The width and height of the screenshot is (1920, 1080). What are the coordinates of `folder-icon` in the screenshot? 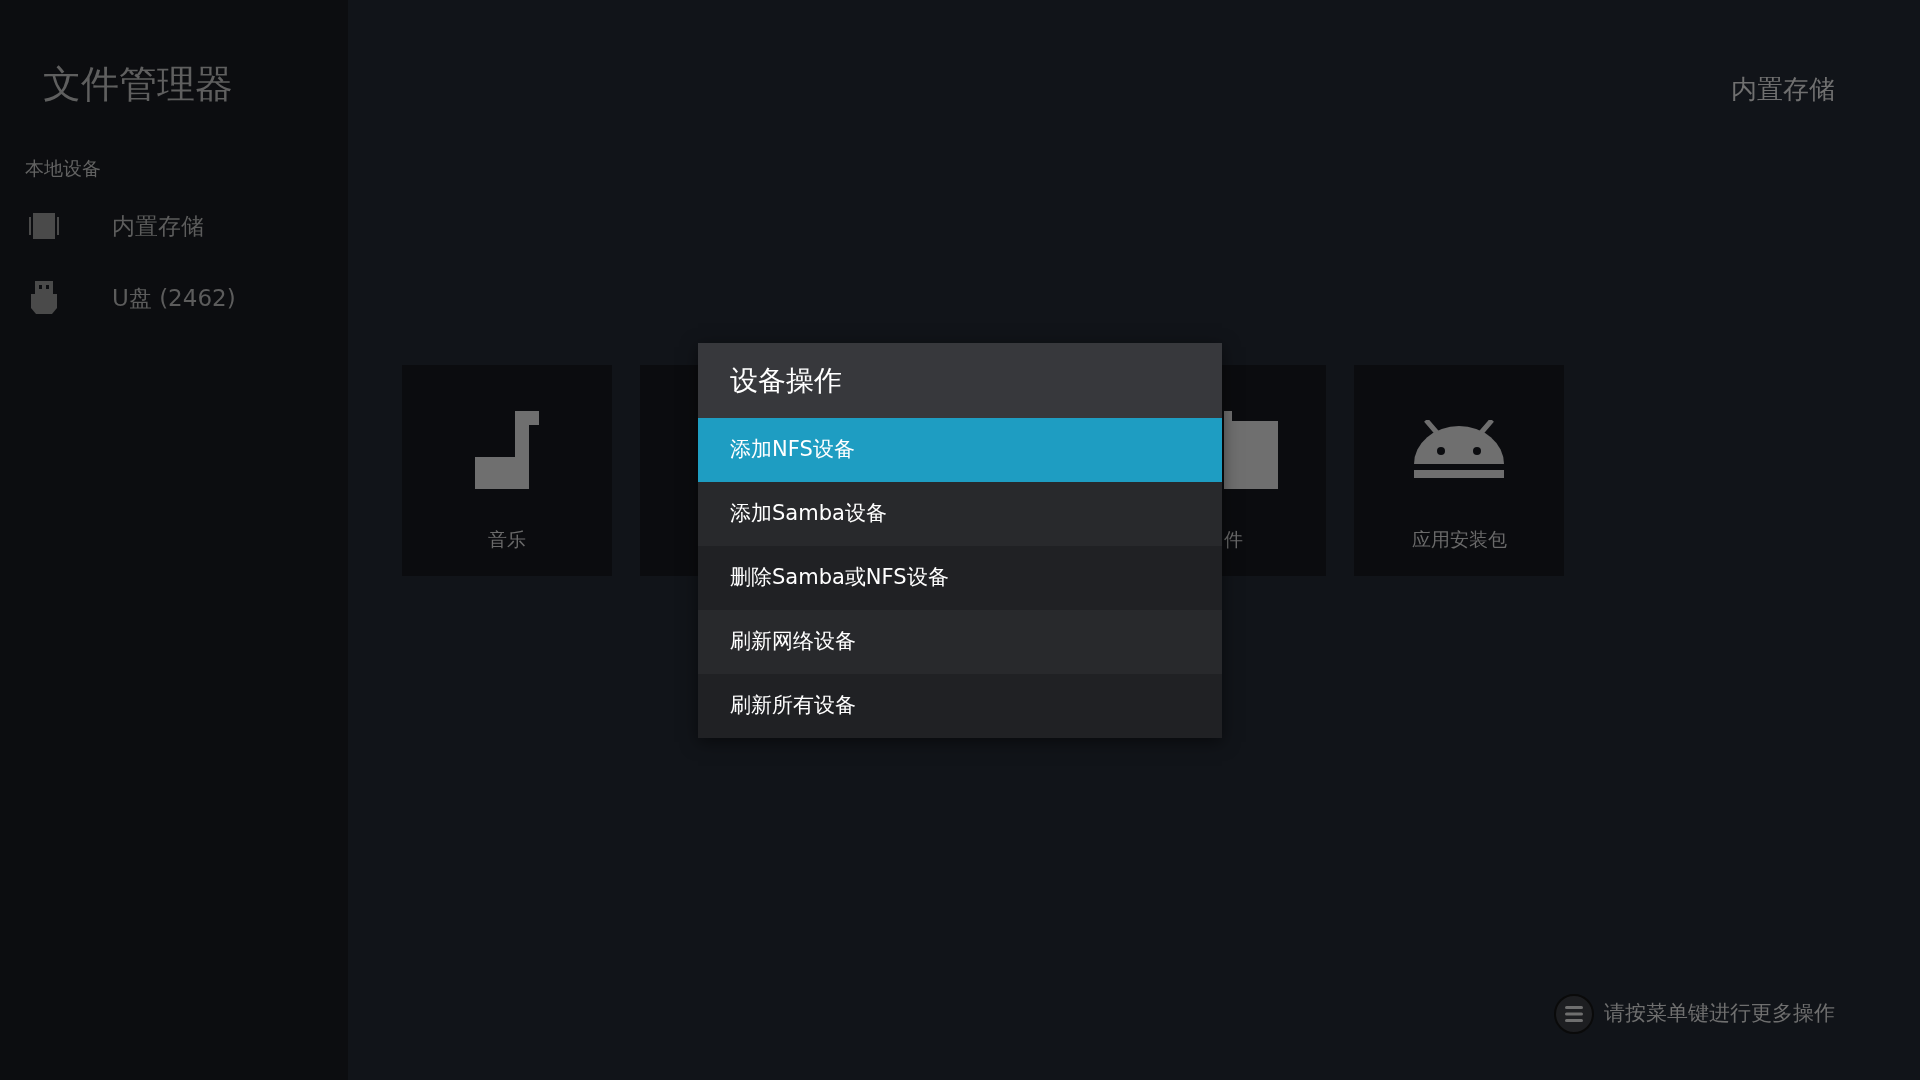 It's located at (1251, 450).